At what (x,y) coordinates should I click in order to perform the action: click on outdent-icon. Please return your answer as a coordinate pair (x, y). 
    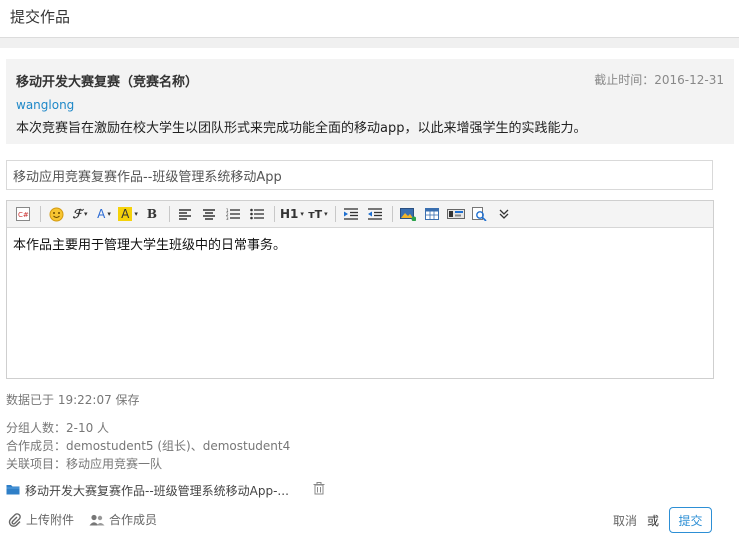
    Looking at the image, I should click on (375, 214).